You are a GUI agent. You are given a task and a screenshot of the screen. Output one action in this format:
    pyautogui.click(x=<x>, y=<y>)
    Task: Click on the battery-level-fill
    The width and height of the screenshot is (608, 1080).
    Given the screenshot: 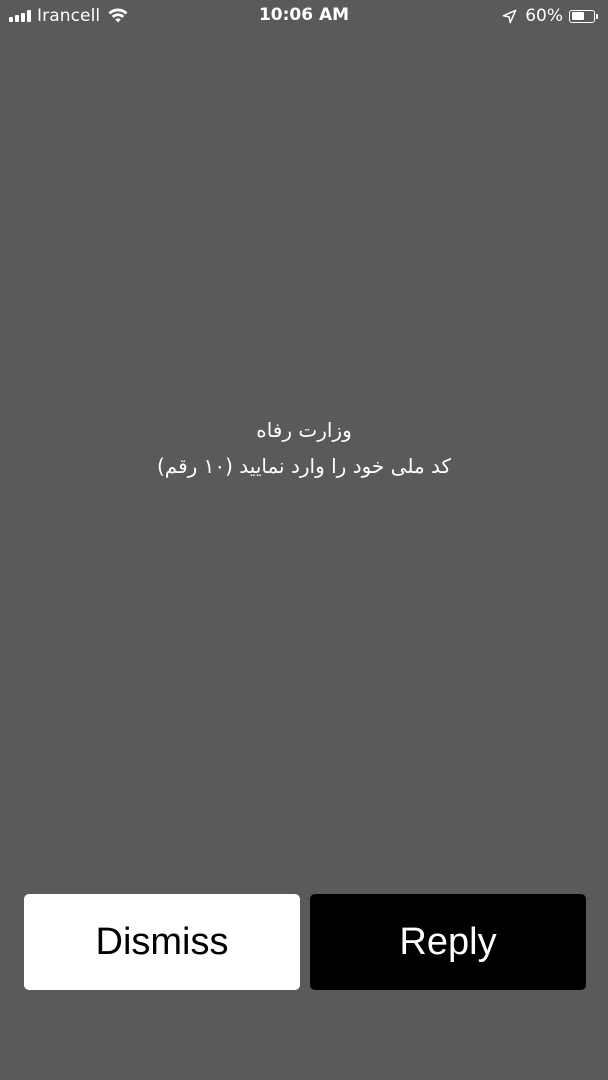 What is the action you would take?
    pyautogui.click(x=577, y=16)
    